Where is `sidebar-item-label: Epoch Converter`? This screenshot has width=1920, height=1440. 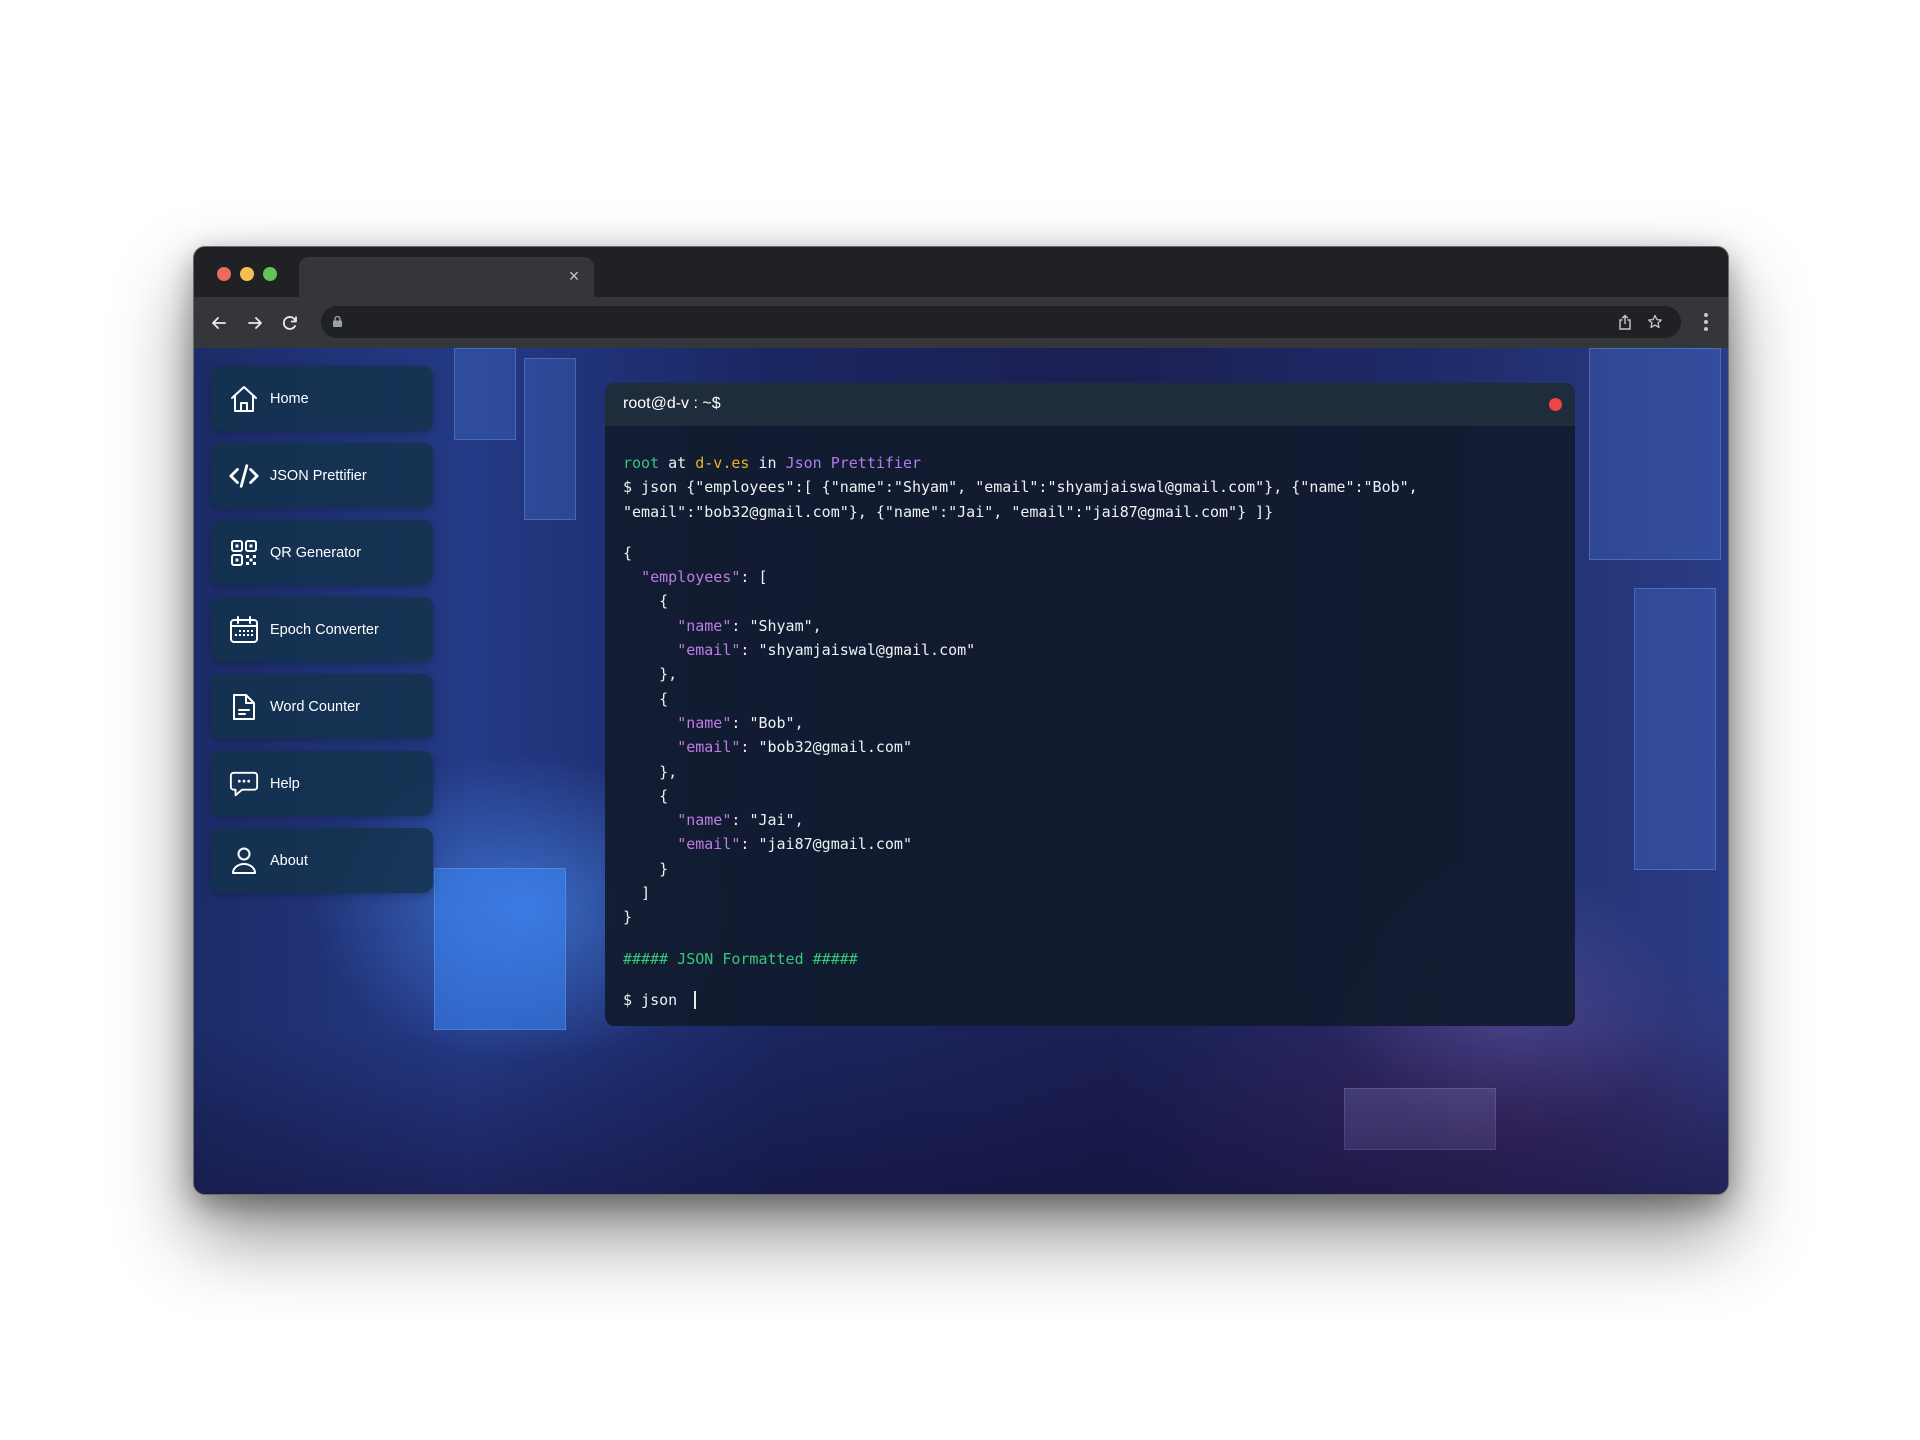 sidebar-item-label: Epoch Converter is located at coordinates (324, 629).